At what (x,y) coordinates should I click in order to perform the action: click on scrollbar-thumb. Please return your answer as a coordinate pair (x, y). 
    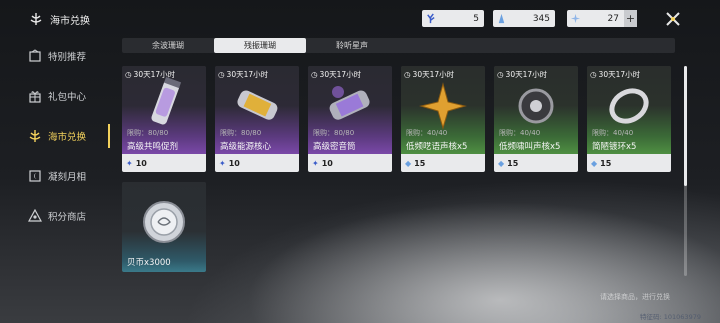
    Looking at the image, I should click on (685, 126).